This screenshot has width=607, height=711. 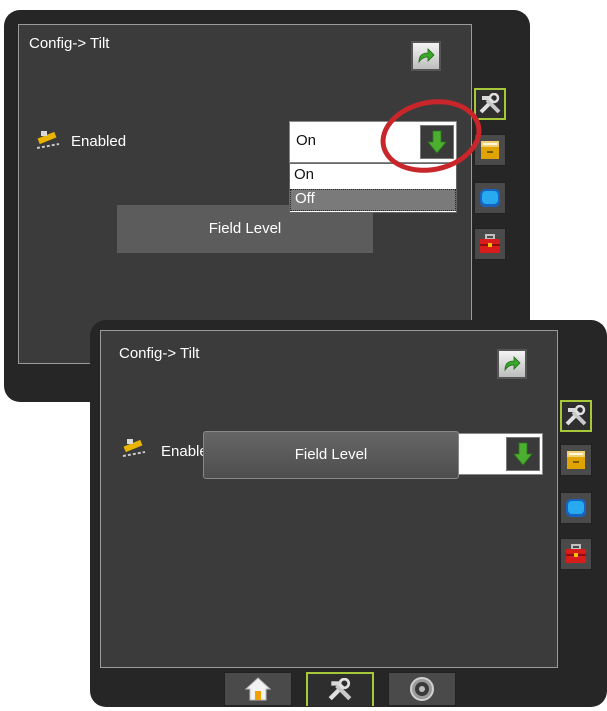 I want to click on bottom-tab-tools, so click(x=340, y=689).